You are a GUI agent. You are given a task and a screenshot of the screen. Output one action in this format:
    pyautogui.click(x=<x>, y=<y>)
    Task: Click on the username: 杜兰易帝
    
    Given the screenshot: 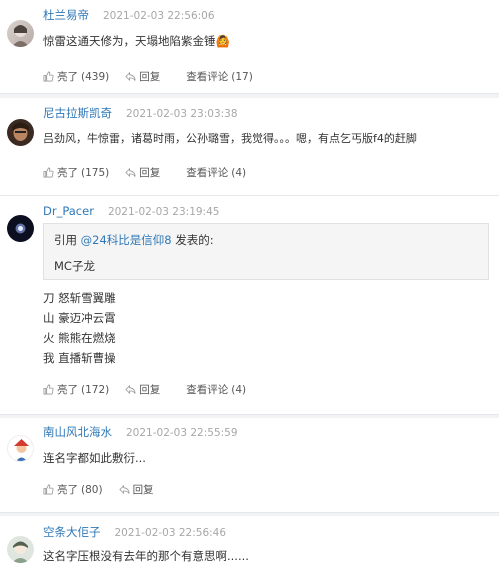 What is the action you would take?
    pyautogui.click(x=66, y=15)
    